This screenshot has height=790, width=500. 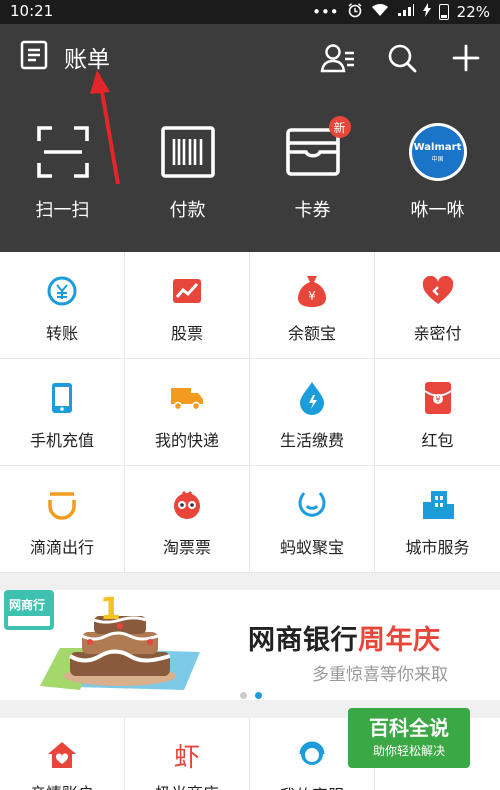 I want to click on shake-label: 咻一咻, so click(x=437, y=210).